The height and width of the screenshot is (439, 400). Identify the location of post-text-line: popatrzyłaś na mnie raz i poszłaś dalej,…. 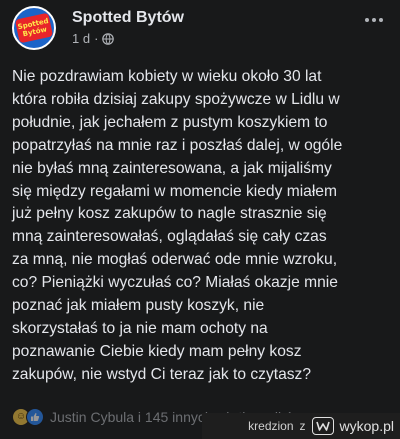
(177, 145).